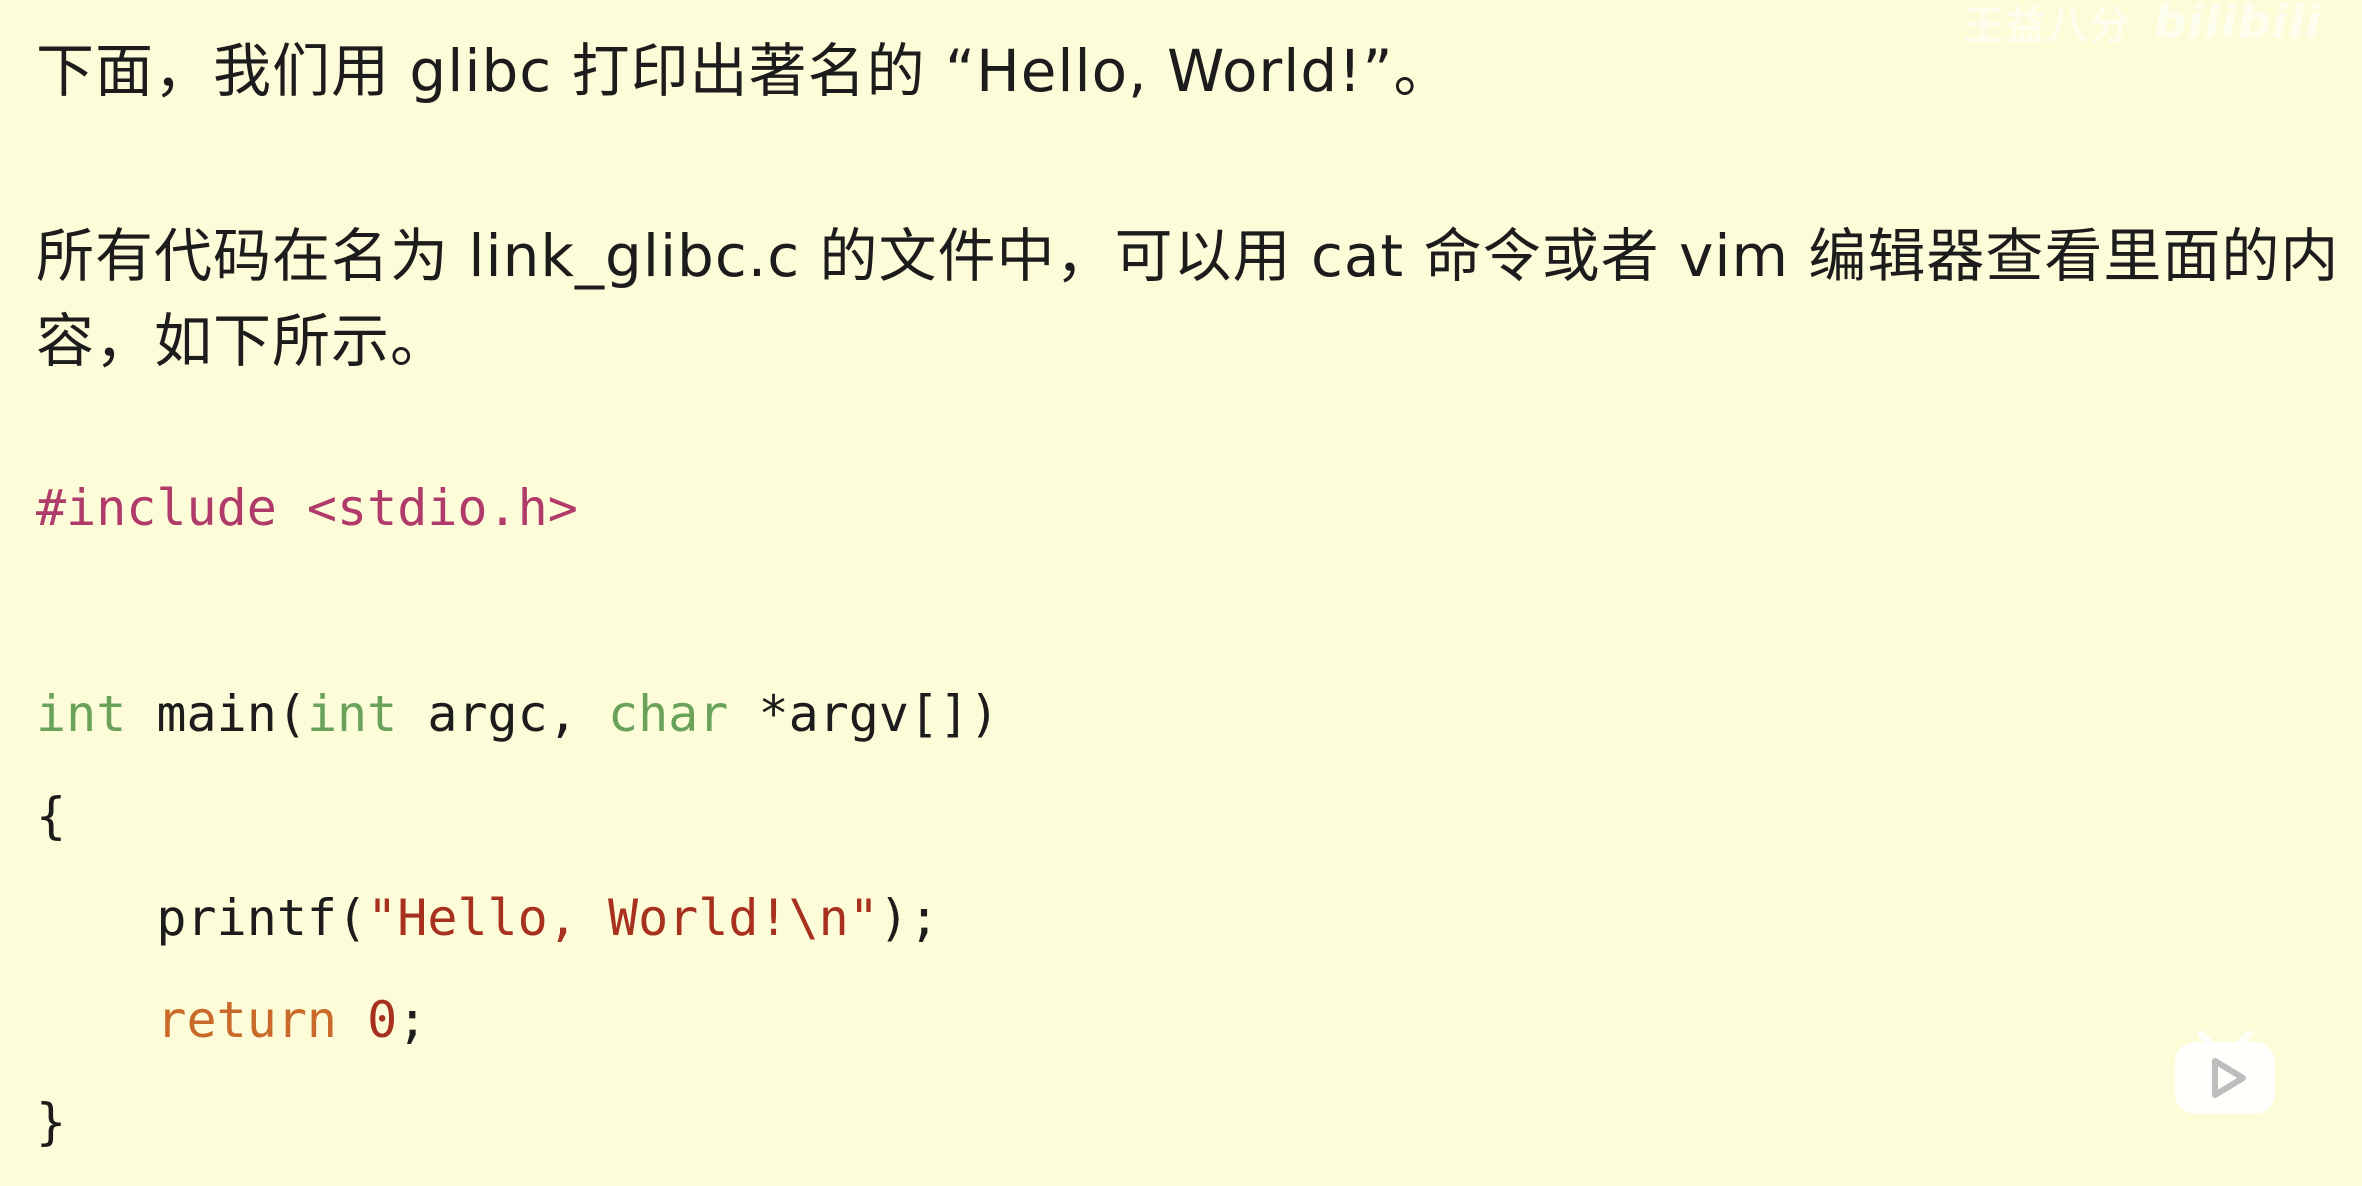  Describe the element at coordinates (2237, 24) in the screenshot. I see `bilibili-logo: bilibili` at that location.